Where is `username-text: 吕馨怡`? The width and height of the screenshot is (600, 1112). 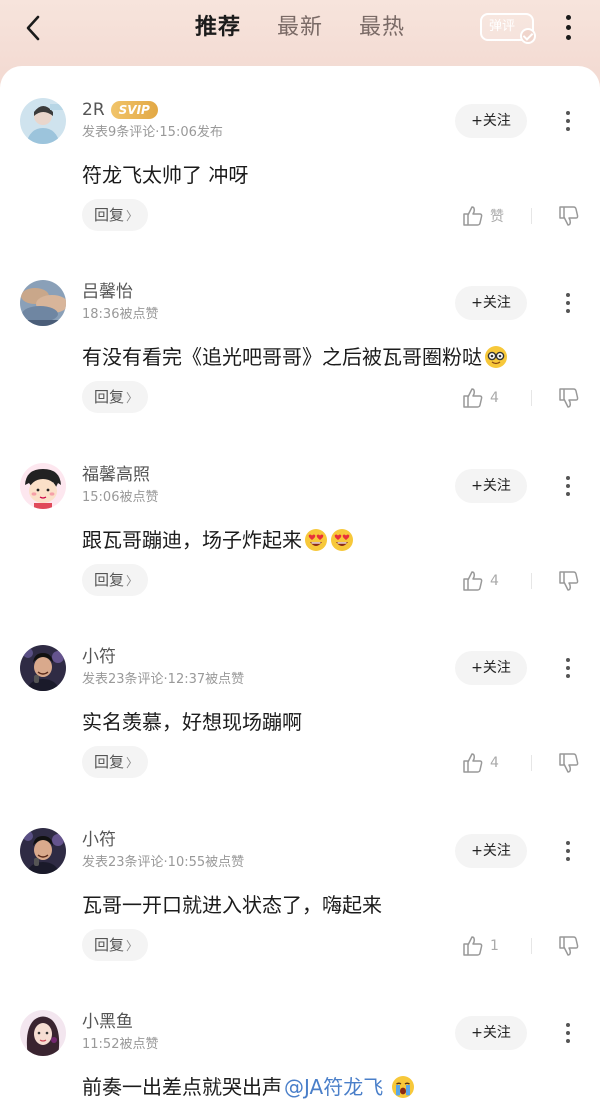 username-text: 吕馨怡 is located at coordinates (107, 292).